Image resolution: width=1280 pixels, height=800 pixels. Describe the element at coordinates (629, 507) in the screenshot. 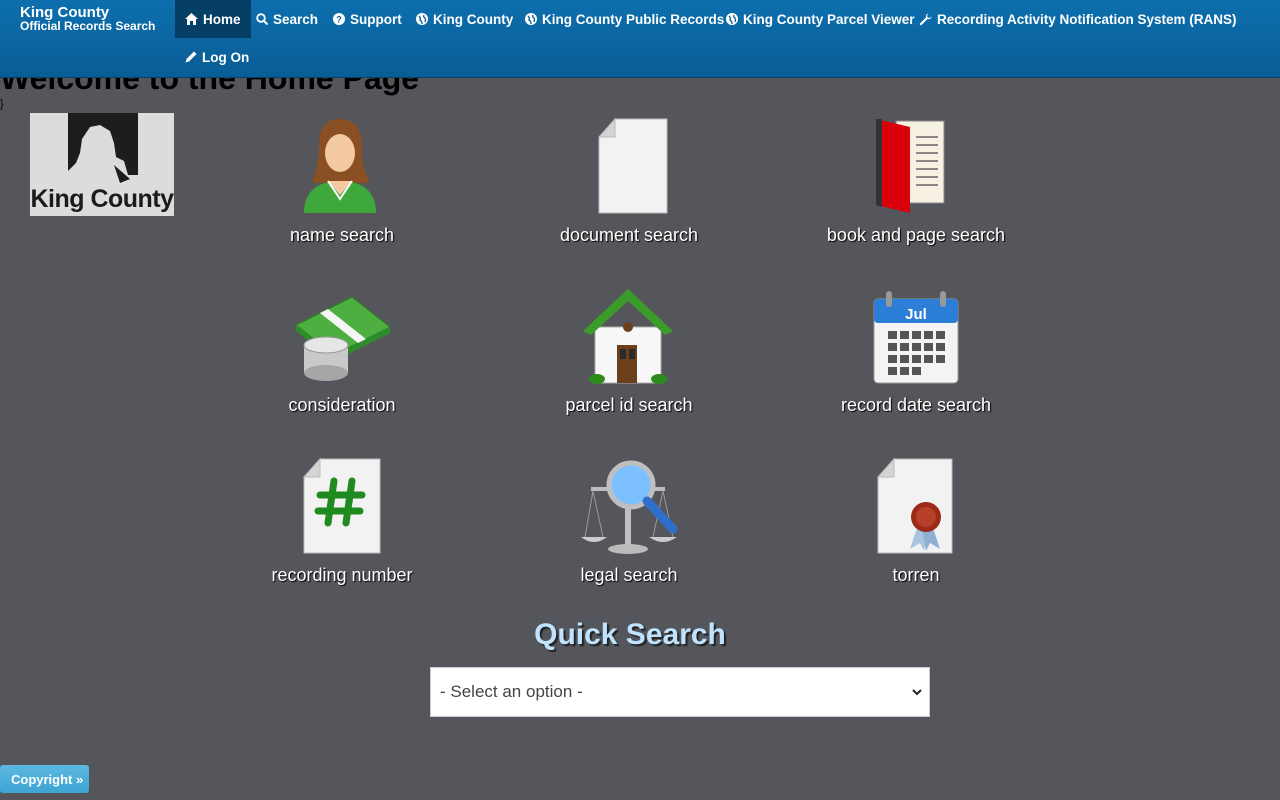

I see `scales-magnifier-icon` at that location.